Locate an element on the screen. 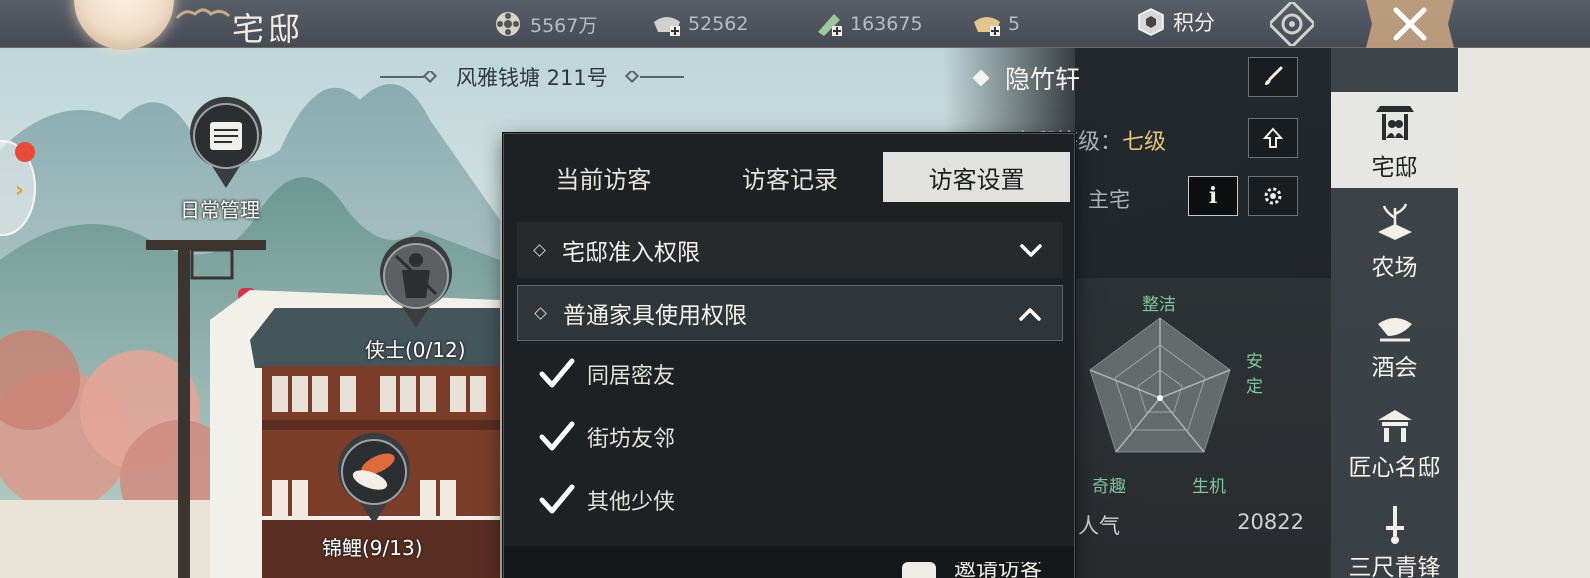  pin-swordsman is located at coordinates (416, 284).